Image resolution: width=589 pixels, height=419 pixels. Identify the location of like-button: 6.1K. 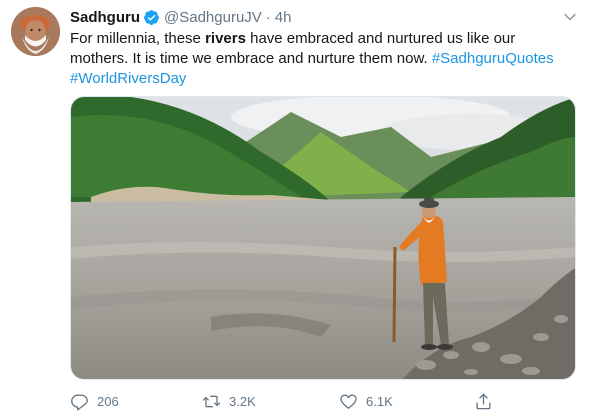
(366, 401).